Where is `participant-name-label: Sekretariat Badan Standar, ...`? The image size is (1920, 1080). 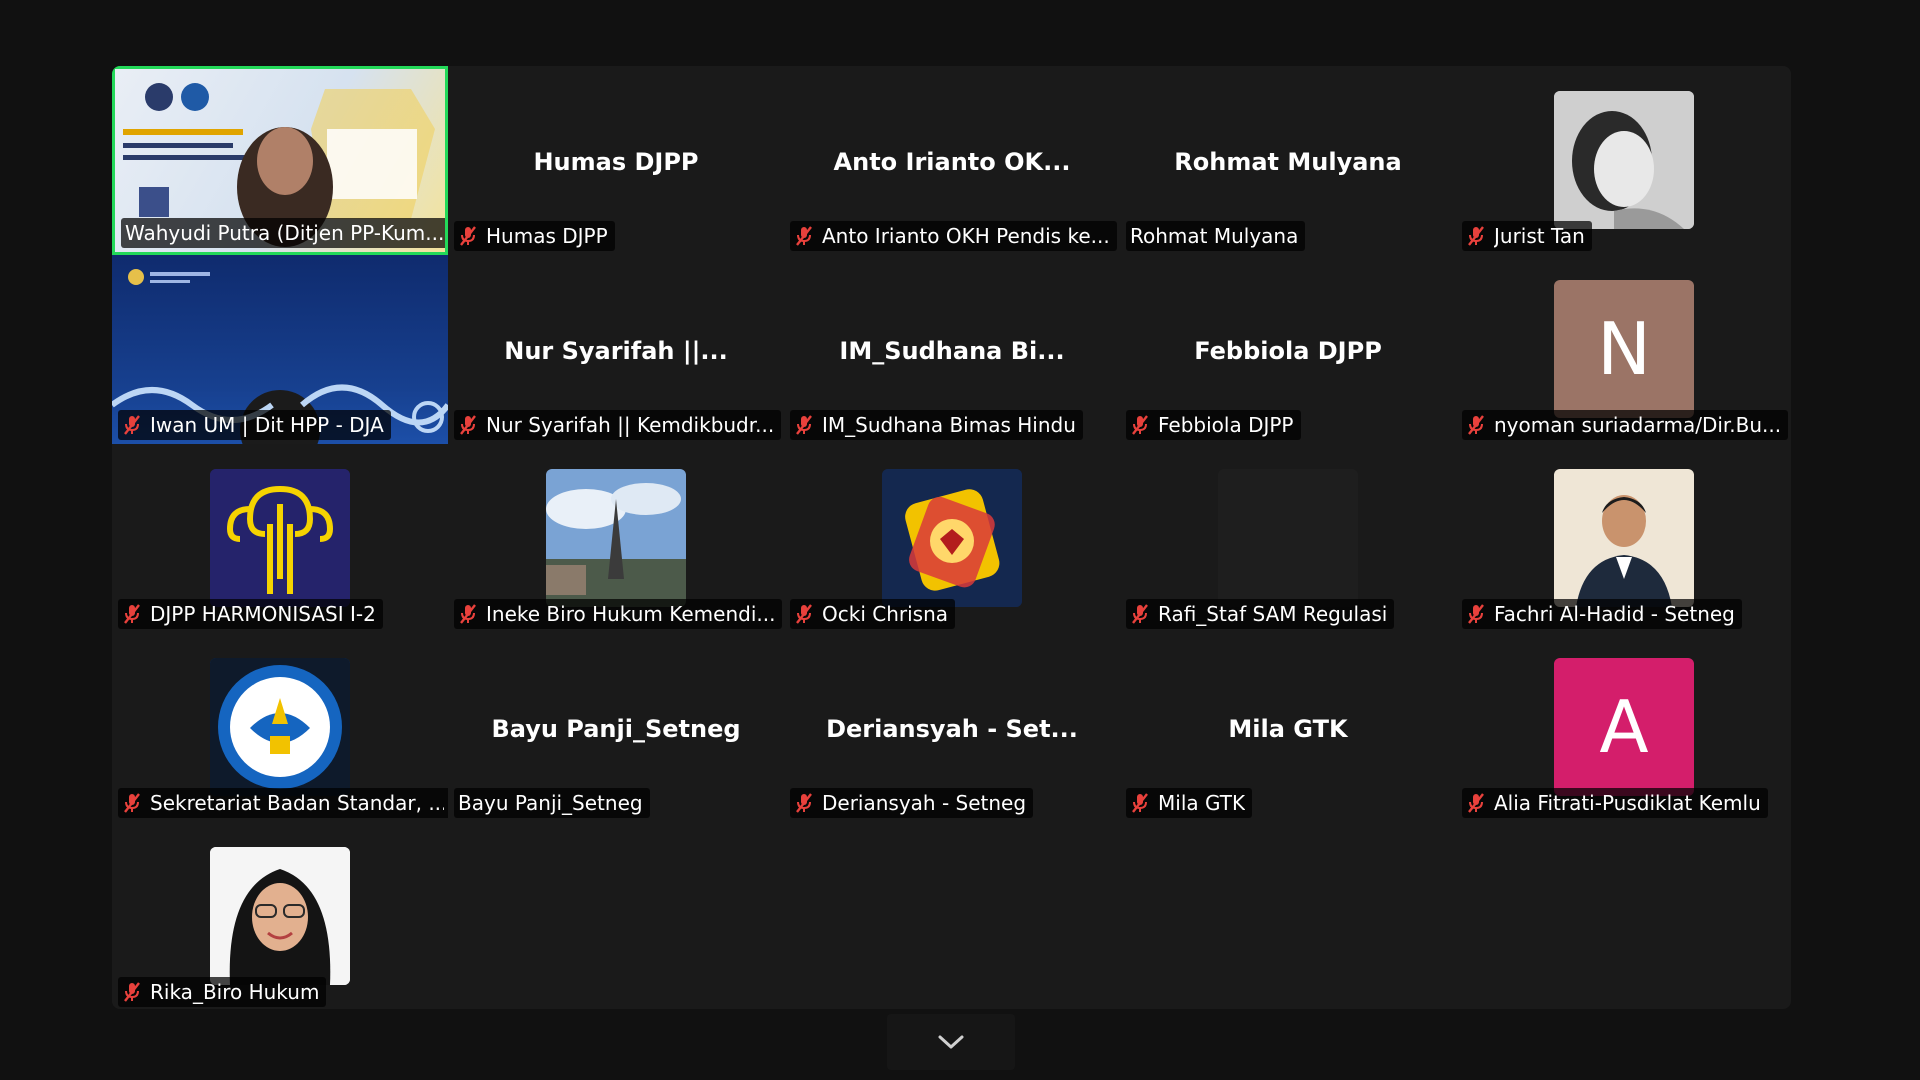
participant-name-label: Sekretariat Badan Standar, ... is located at coordinates (283, 803).